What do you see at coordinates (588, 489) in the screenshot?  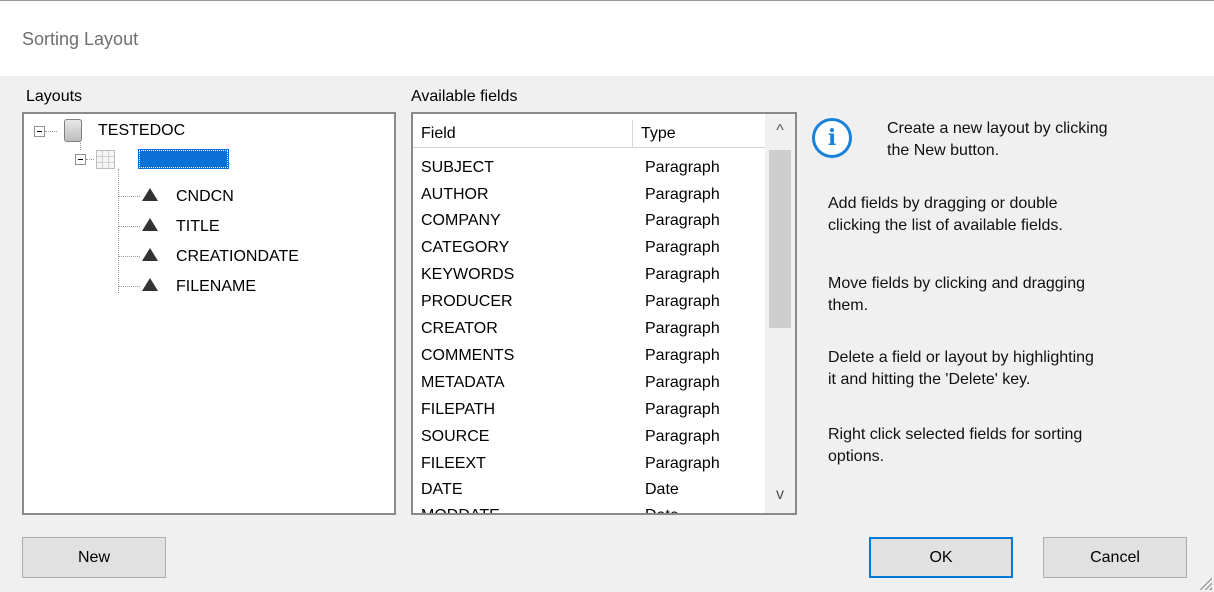 I see `list-item: DATE Date` at bounding box center [588, 489].